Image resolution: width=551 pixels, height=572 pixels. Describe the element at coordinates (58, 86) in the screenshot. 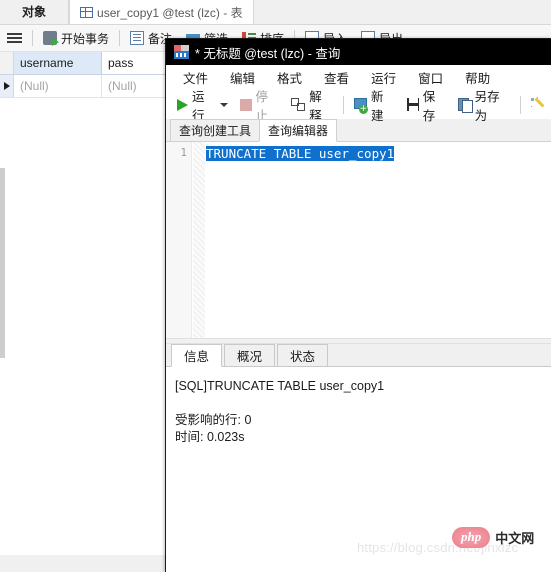

I see `cell-username: (Null)` at that location.